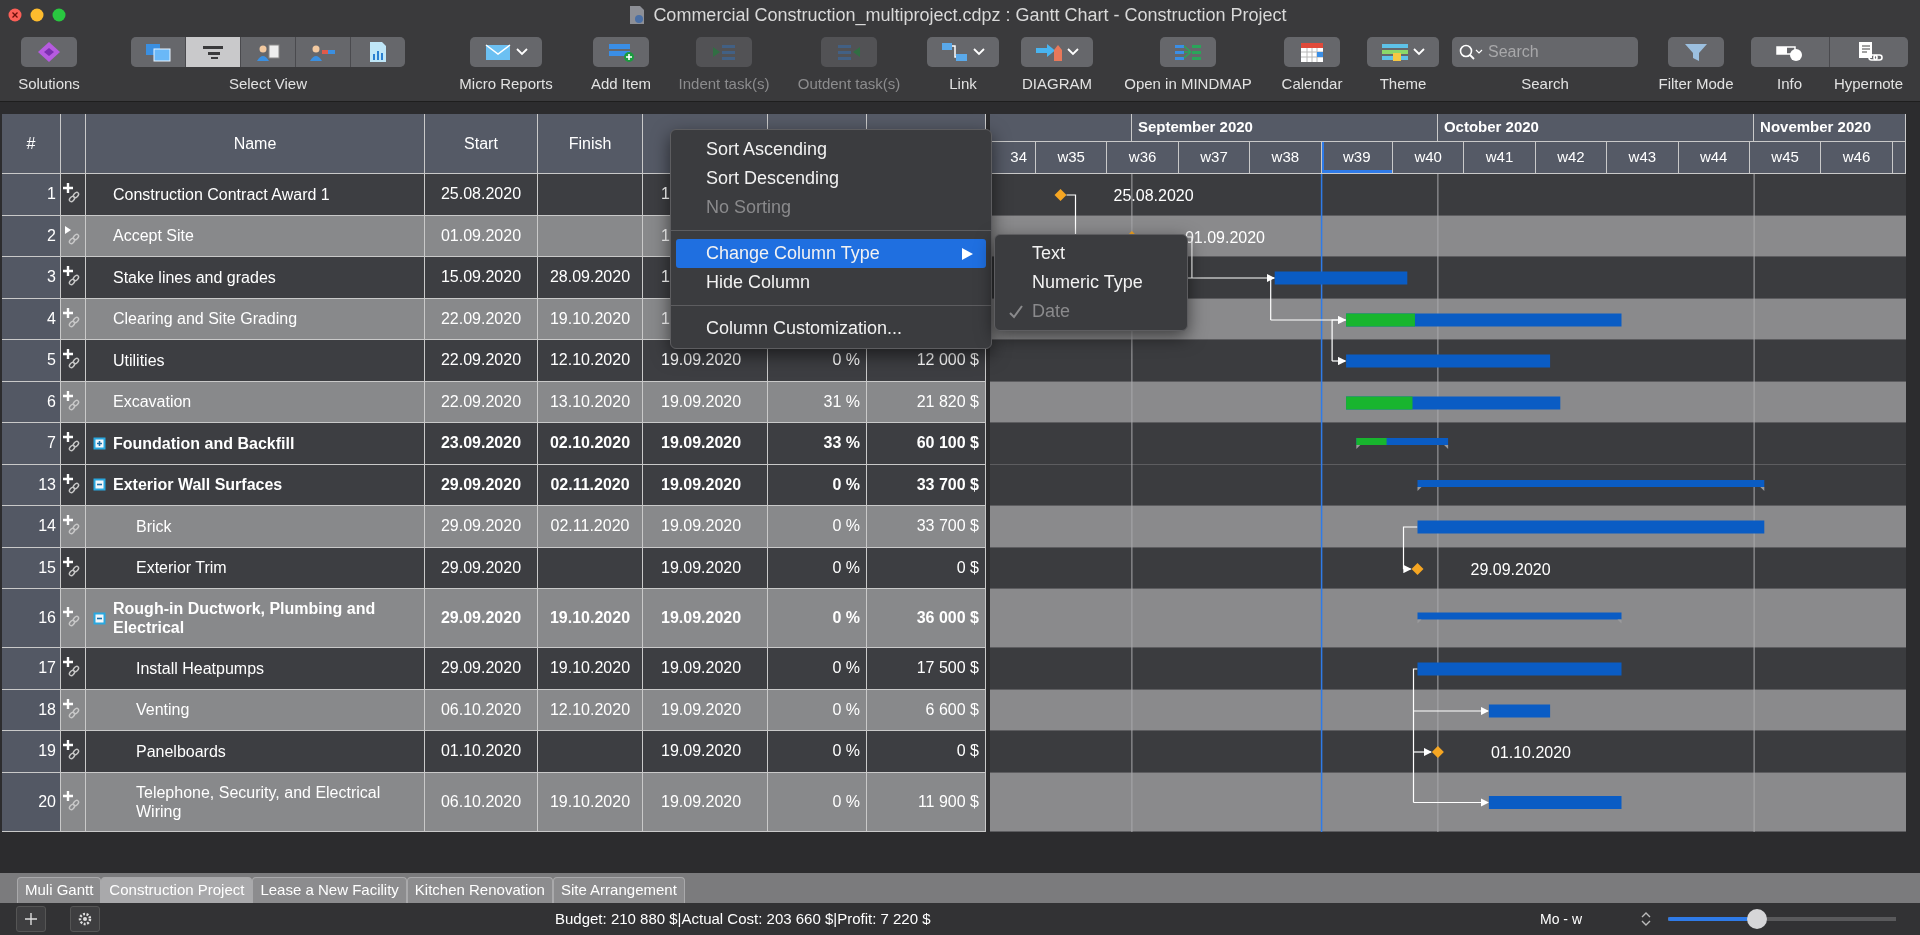  What do you see at coordinates (1561, 919) in the screenshot?
I see `scale-label: Mo - w` at bounding box center [1561, 919].